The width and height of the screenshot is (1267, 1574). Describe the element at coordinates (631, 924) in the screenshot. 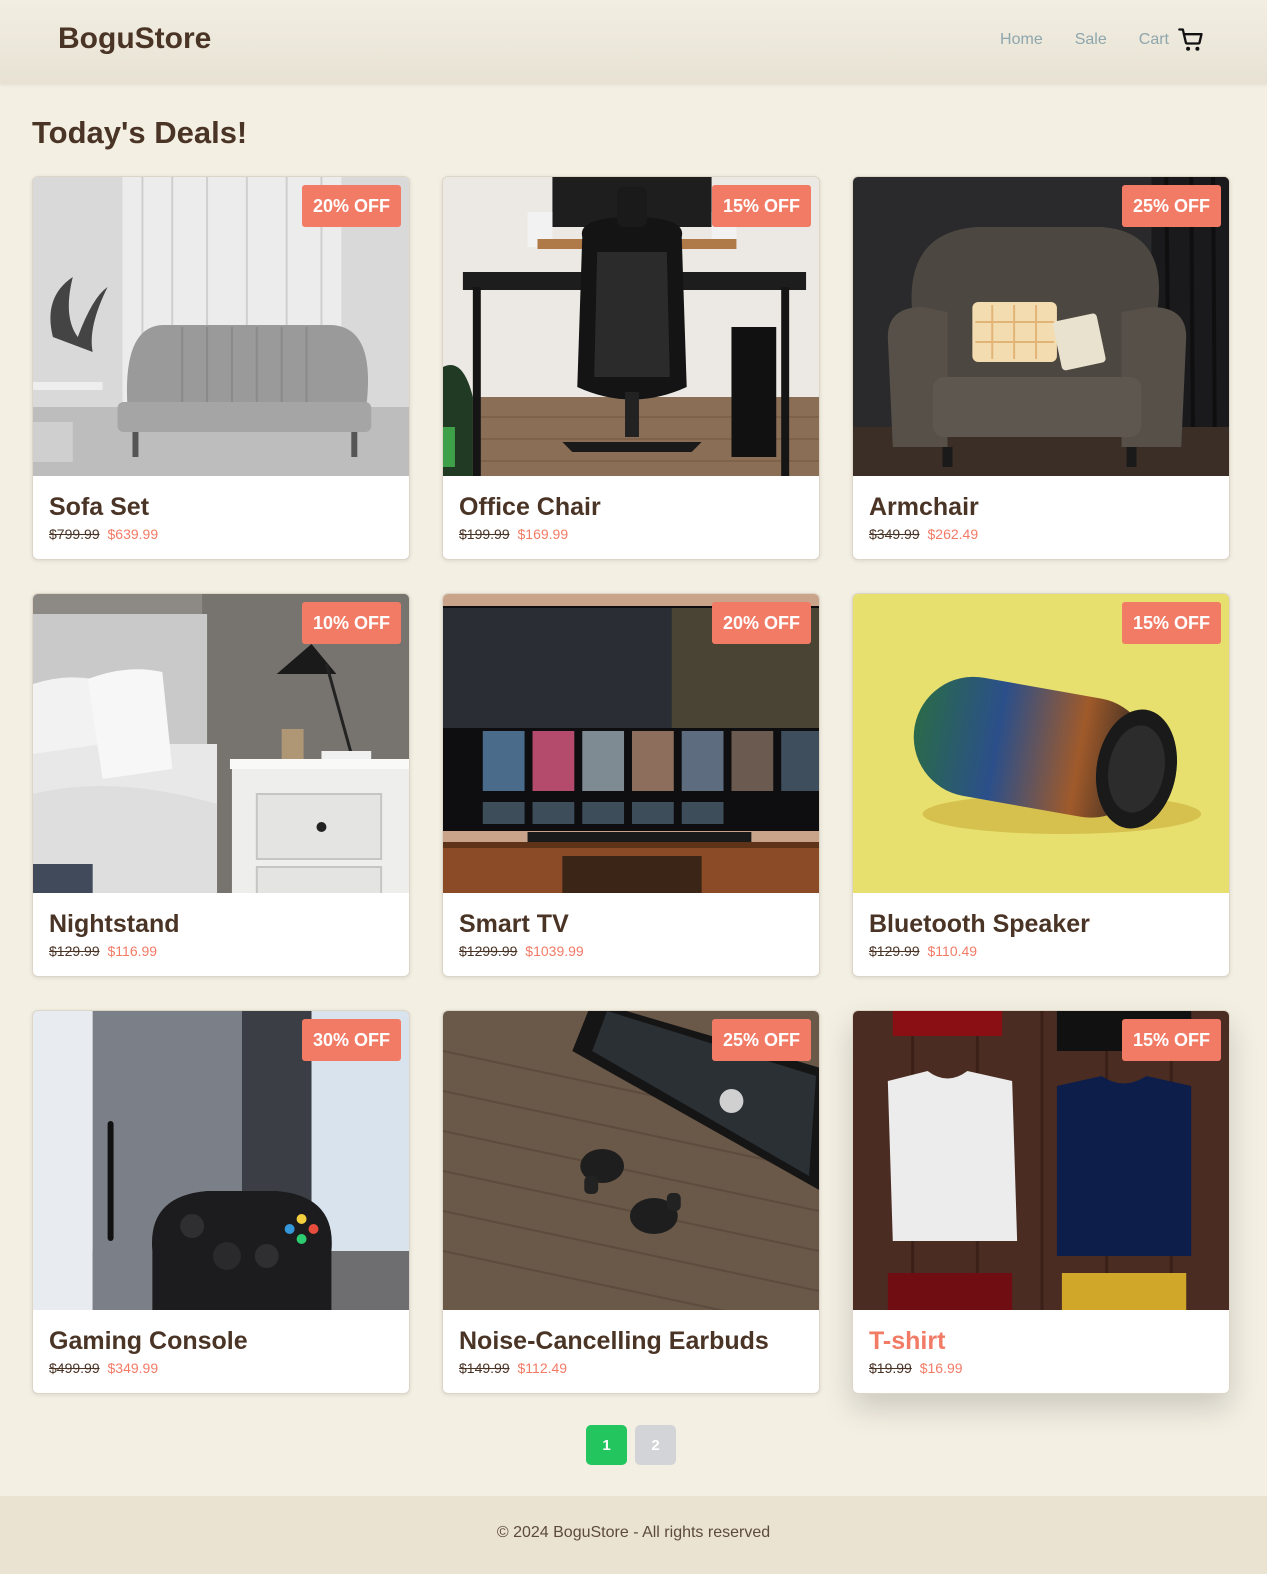

I see `product-name: Smart TV` at that location.